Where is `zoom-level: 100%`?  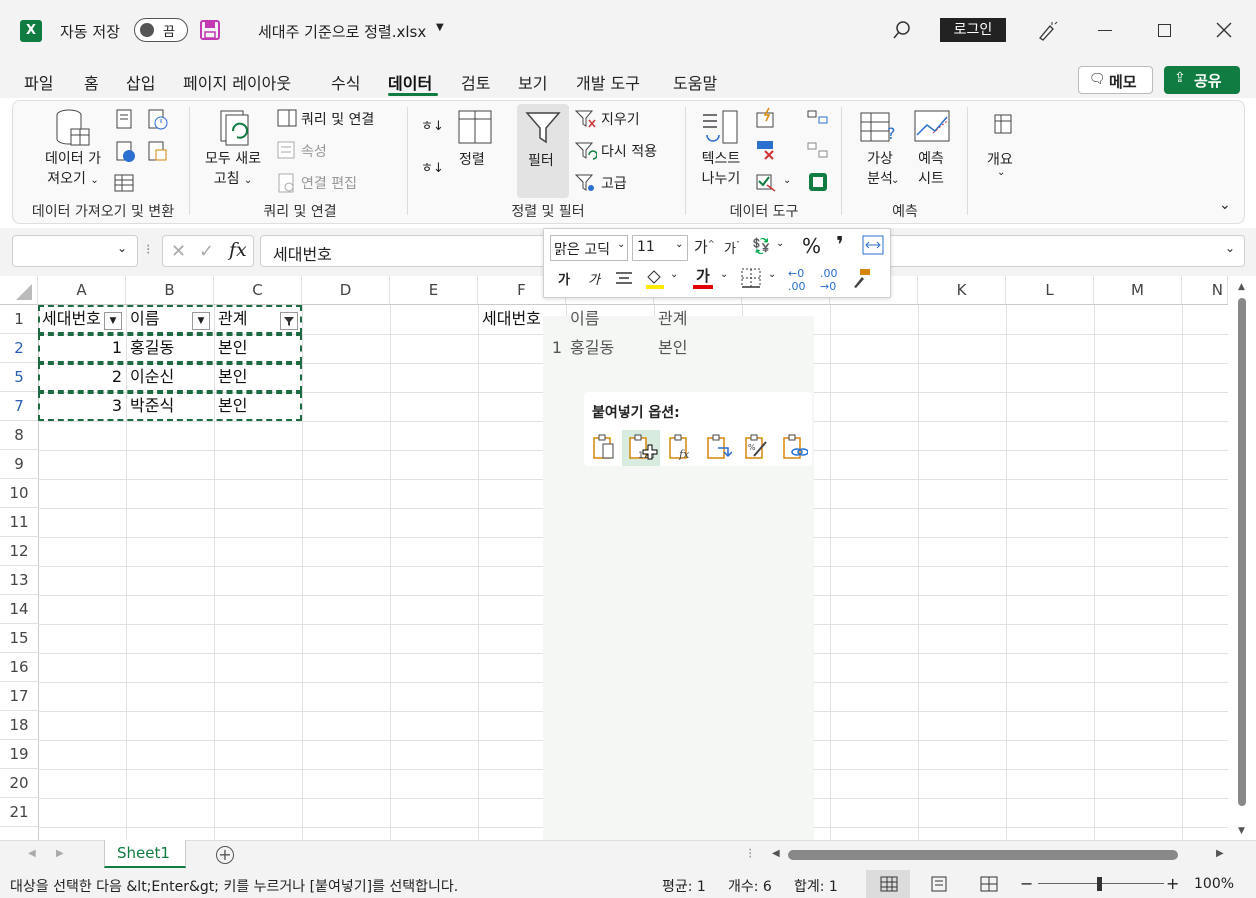 zoom-level: 100% is located at coordinates (1214, 884).